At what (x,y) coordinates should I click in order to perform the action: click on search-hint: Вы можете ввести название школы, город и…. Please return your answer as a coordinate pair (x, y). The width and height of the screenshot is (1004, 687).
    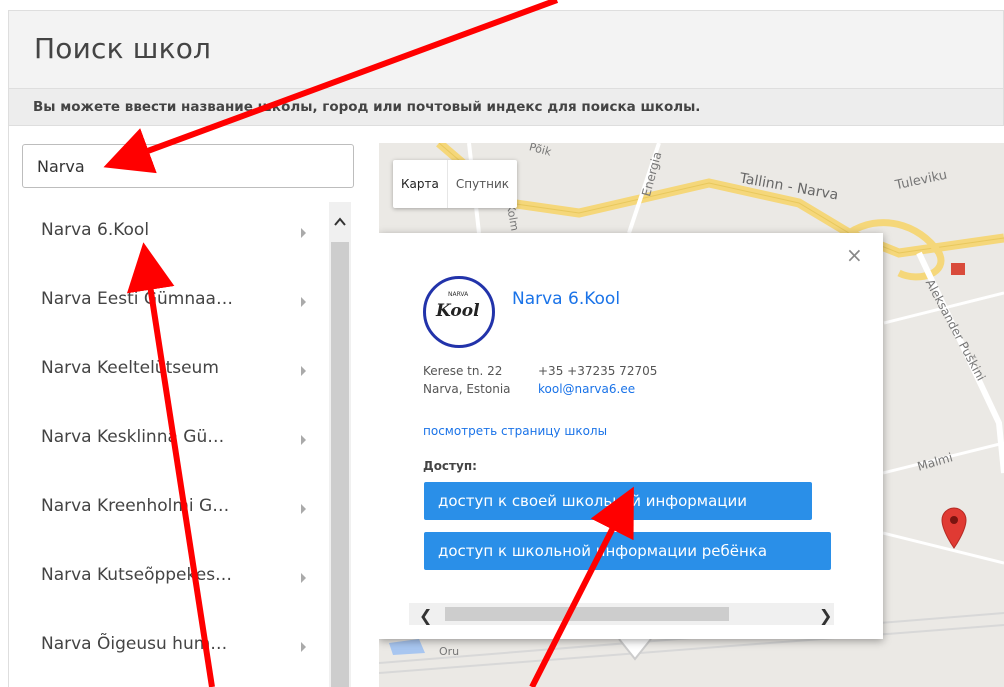
    Looking at the image, I should click on (367, 107).